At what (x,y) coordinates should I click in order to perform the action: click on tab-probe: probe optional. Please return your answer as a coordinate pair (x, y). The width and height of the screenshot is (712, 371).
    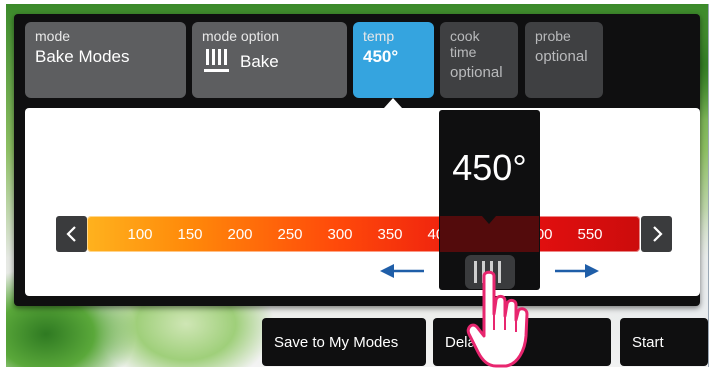
    Looking at the image, I should click on (564, 60).